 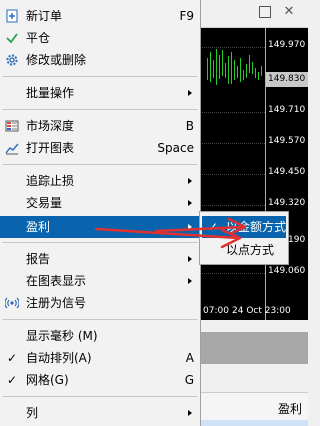 What do you see at coordinates (254, 348) in the screenshot?
I see `panel-strip` at bounding box center [254, 348].